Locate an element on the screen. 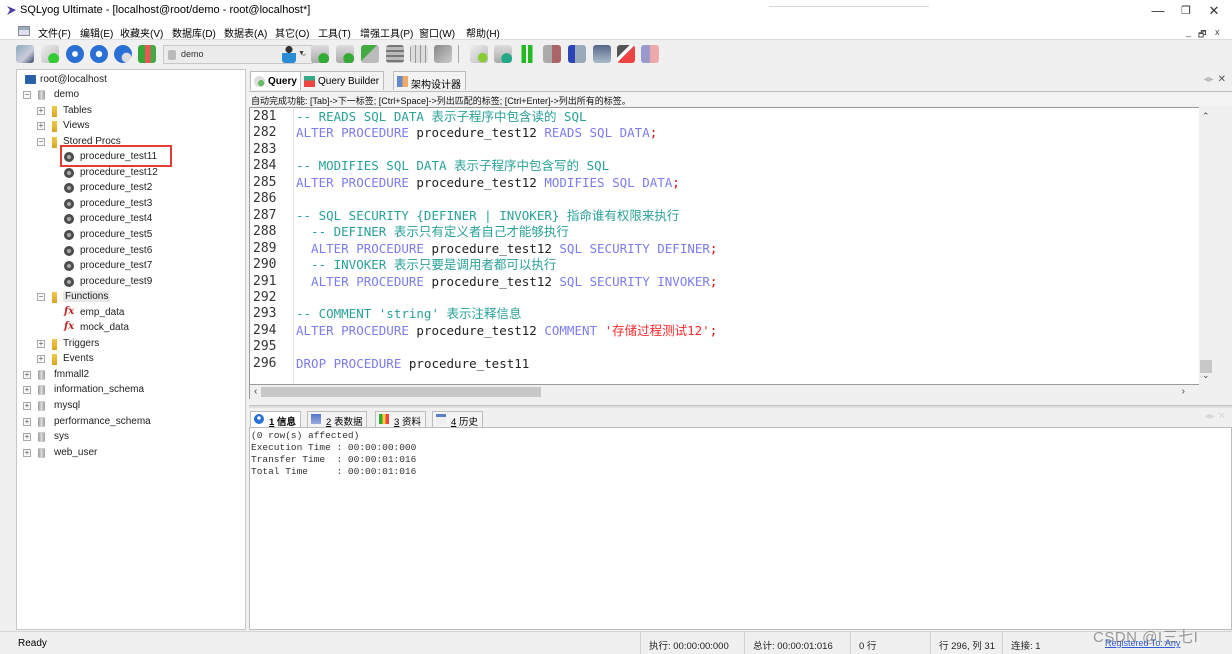 Image resolution: width=1232 pixels, height=654 pixels. document-menu-icon is located at coordinates (24, 31).